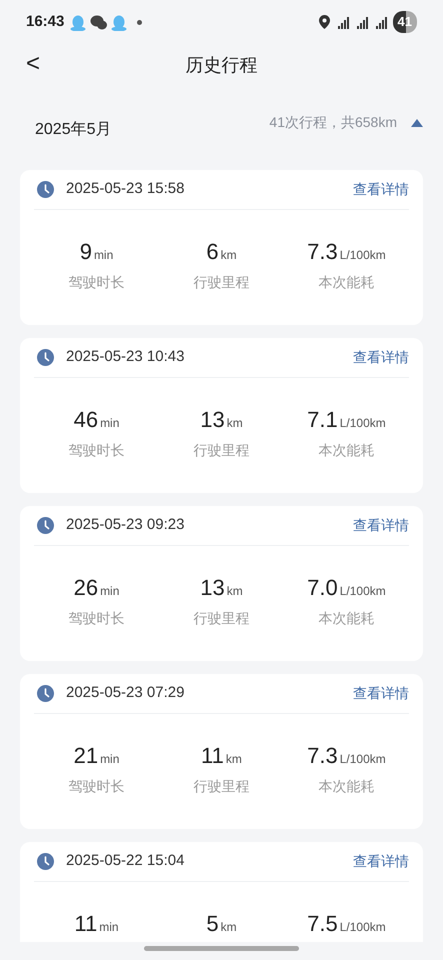  I want to click on page-title: 历史行程, so click(222, 65).